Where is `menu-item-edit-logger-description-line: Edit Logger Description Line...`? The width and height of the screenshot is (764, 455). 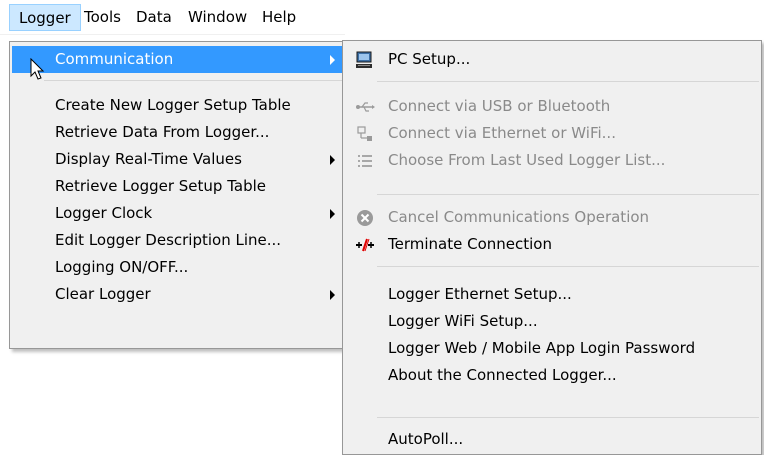 menu-item-edit-logger-description-line: Edit Logger Description Line... is located at coordinates (177, 240).